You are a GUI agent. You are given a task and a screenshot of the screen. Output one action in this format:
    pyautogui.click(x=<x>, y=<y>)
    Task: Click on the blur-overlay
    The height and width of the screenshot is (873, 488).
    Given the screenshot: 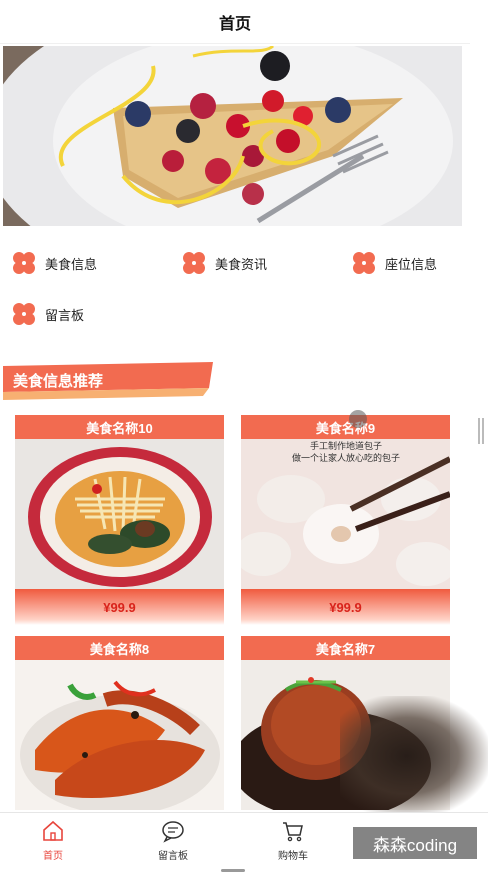 What is the action you would take?
    pyautogui.click(x=414, y=756)
    